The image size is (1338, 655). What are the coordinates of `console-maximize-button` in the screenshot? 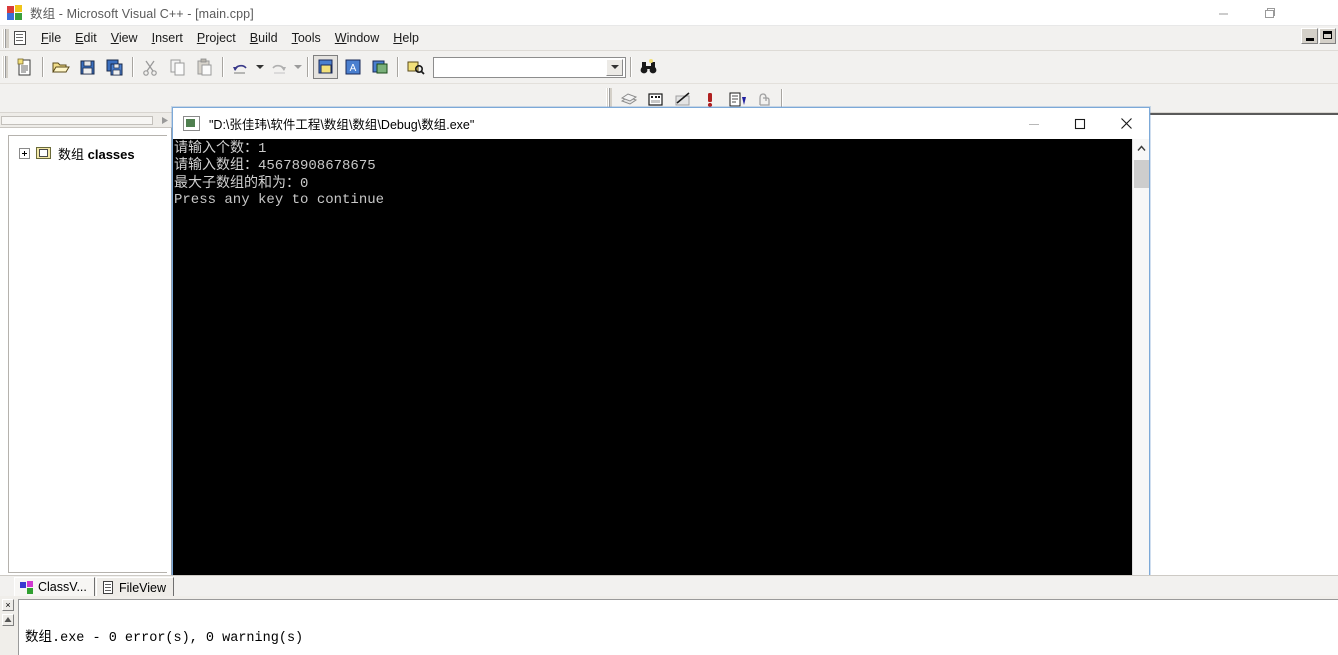 It's located at (1080, 123).